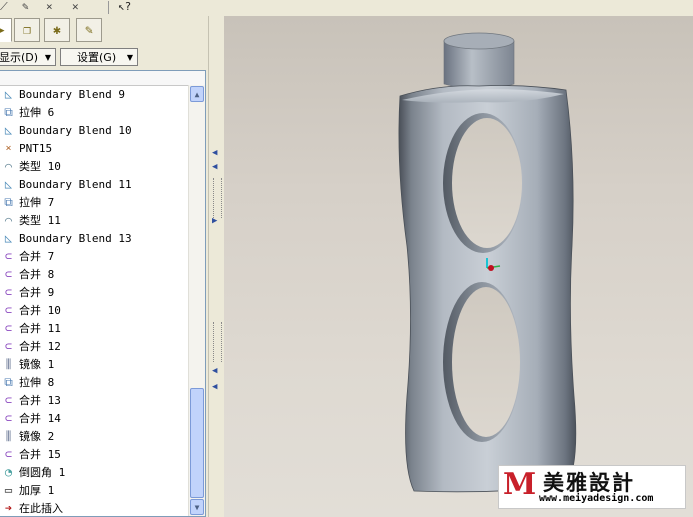 The height and width of the screenshot is (517, 693). I want to click on model-tree-scrollbar: ▲ ▼, so click(196, 300).